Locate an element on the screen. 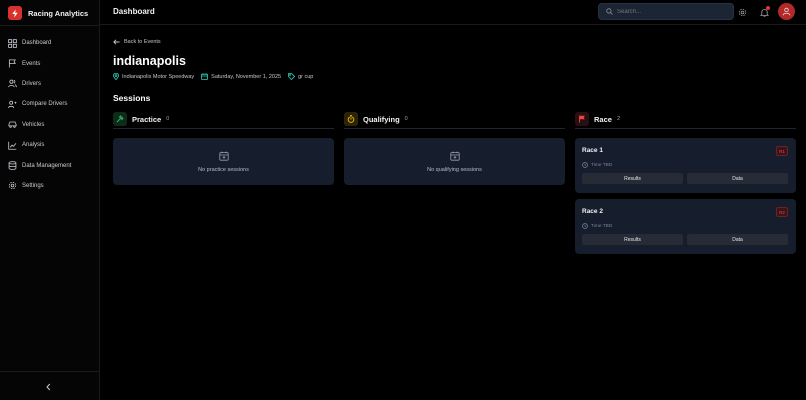 The width and height of the screenshot is (806, 400). race-title: Race is located at coordinates (603, 119).